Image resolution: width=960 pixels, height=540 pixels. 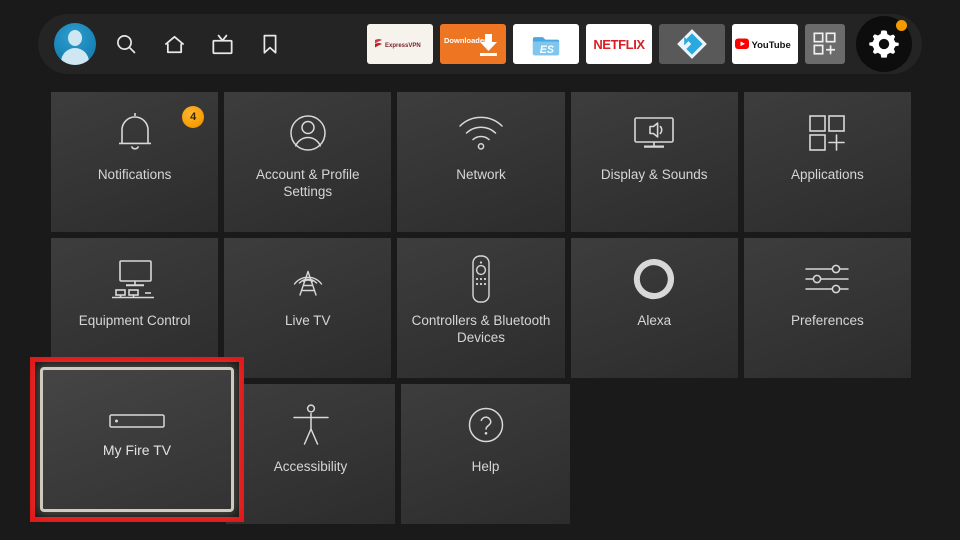 What do you see at coordinates (222, 44) in the screenshot?
I see `live-tv-icon` at bounding box center [222, 44].